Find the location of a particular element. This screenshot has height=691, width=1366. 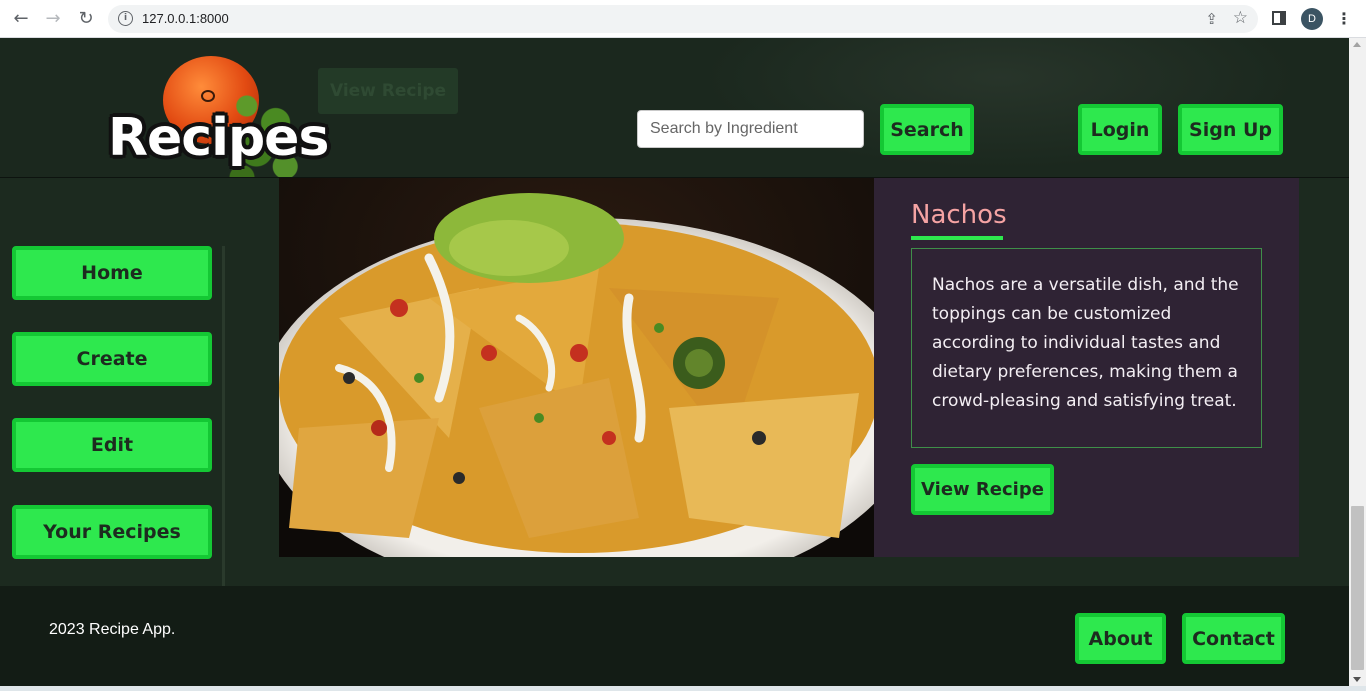

info-icon: i is located at coordinates (125, 18).